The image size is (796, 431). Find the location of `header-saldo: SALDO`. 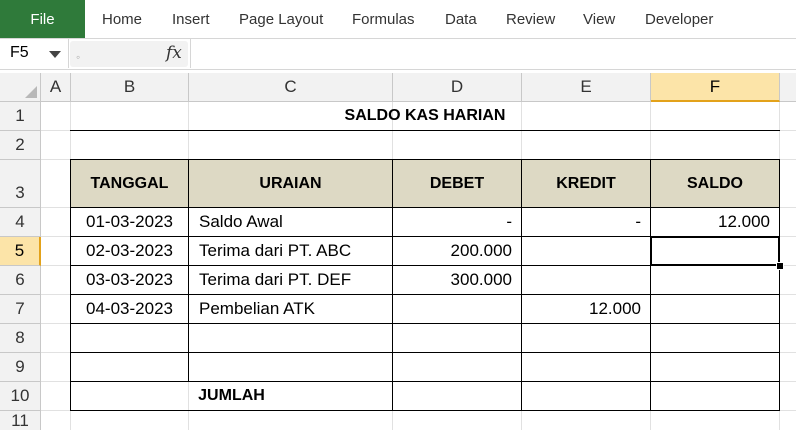

header-saldo: SALDO is located at coordinates (715, 183).